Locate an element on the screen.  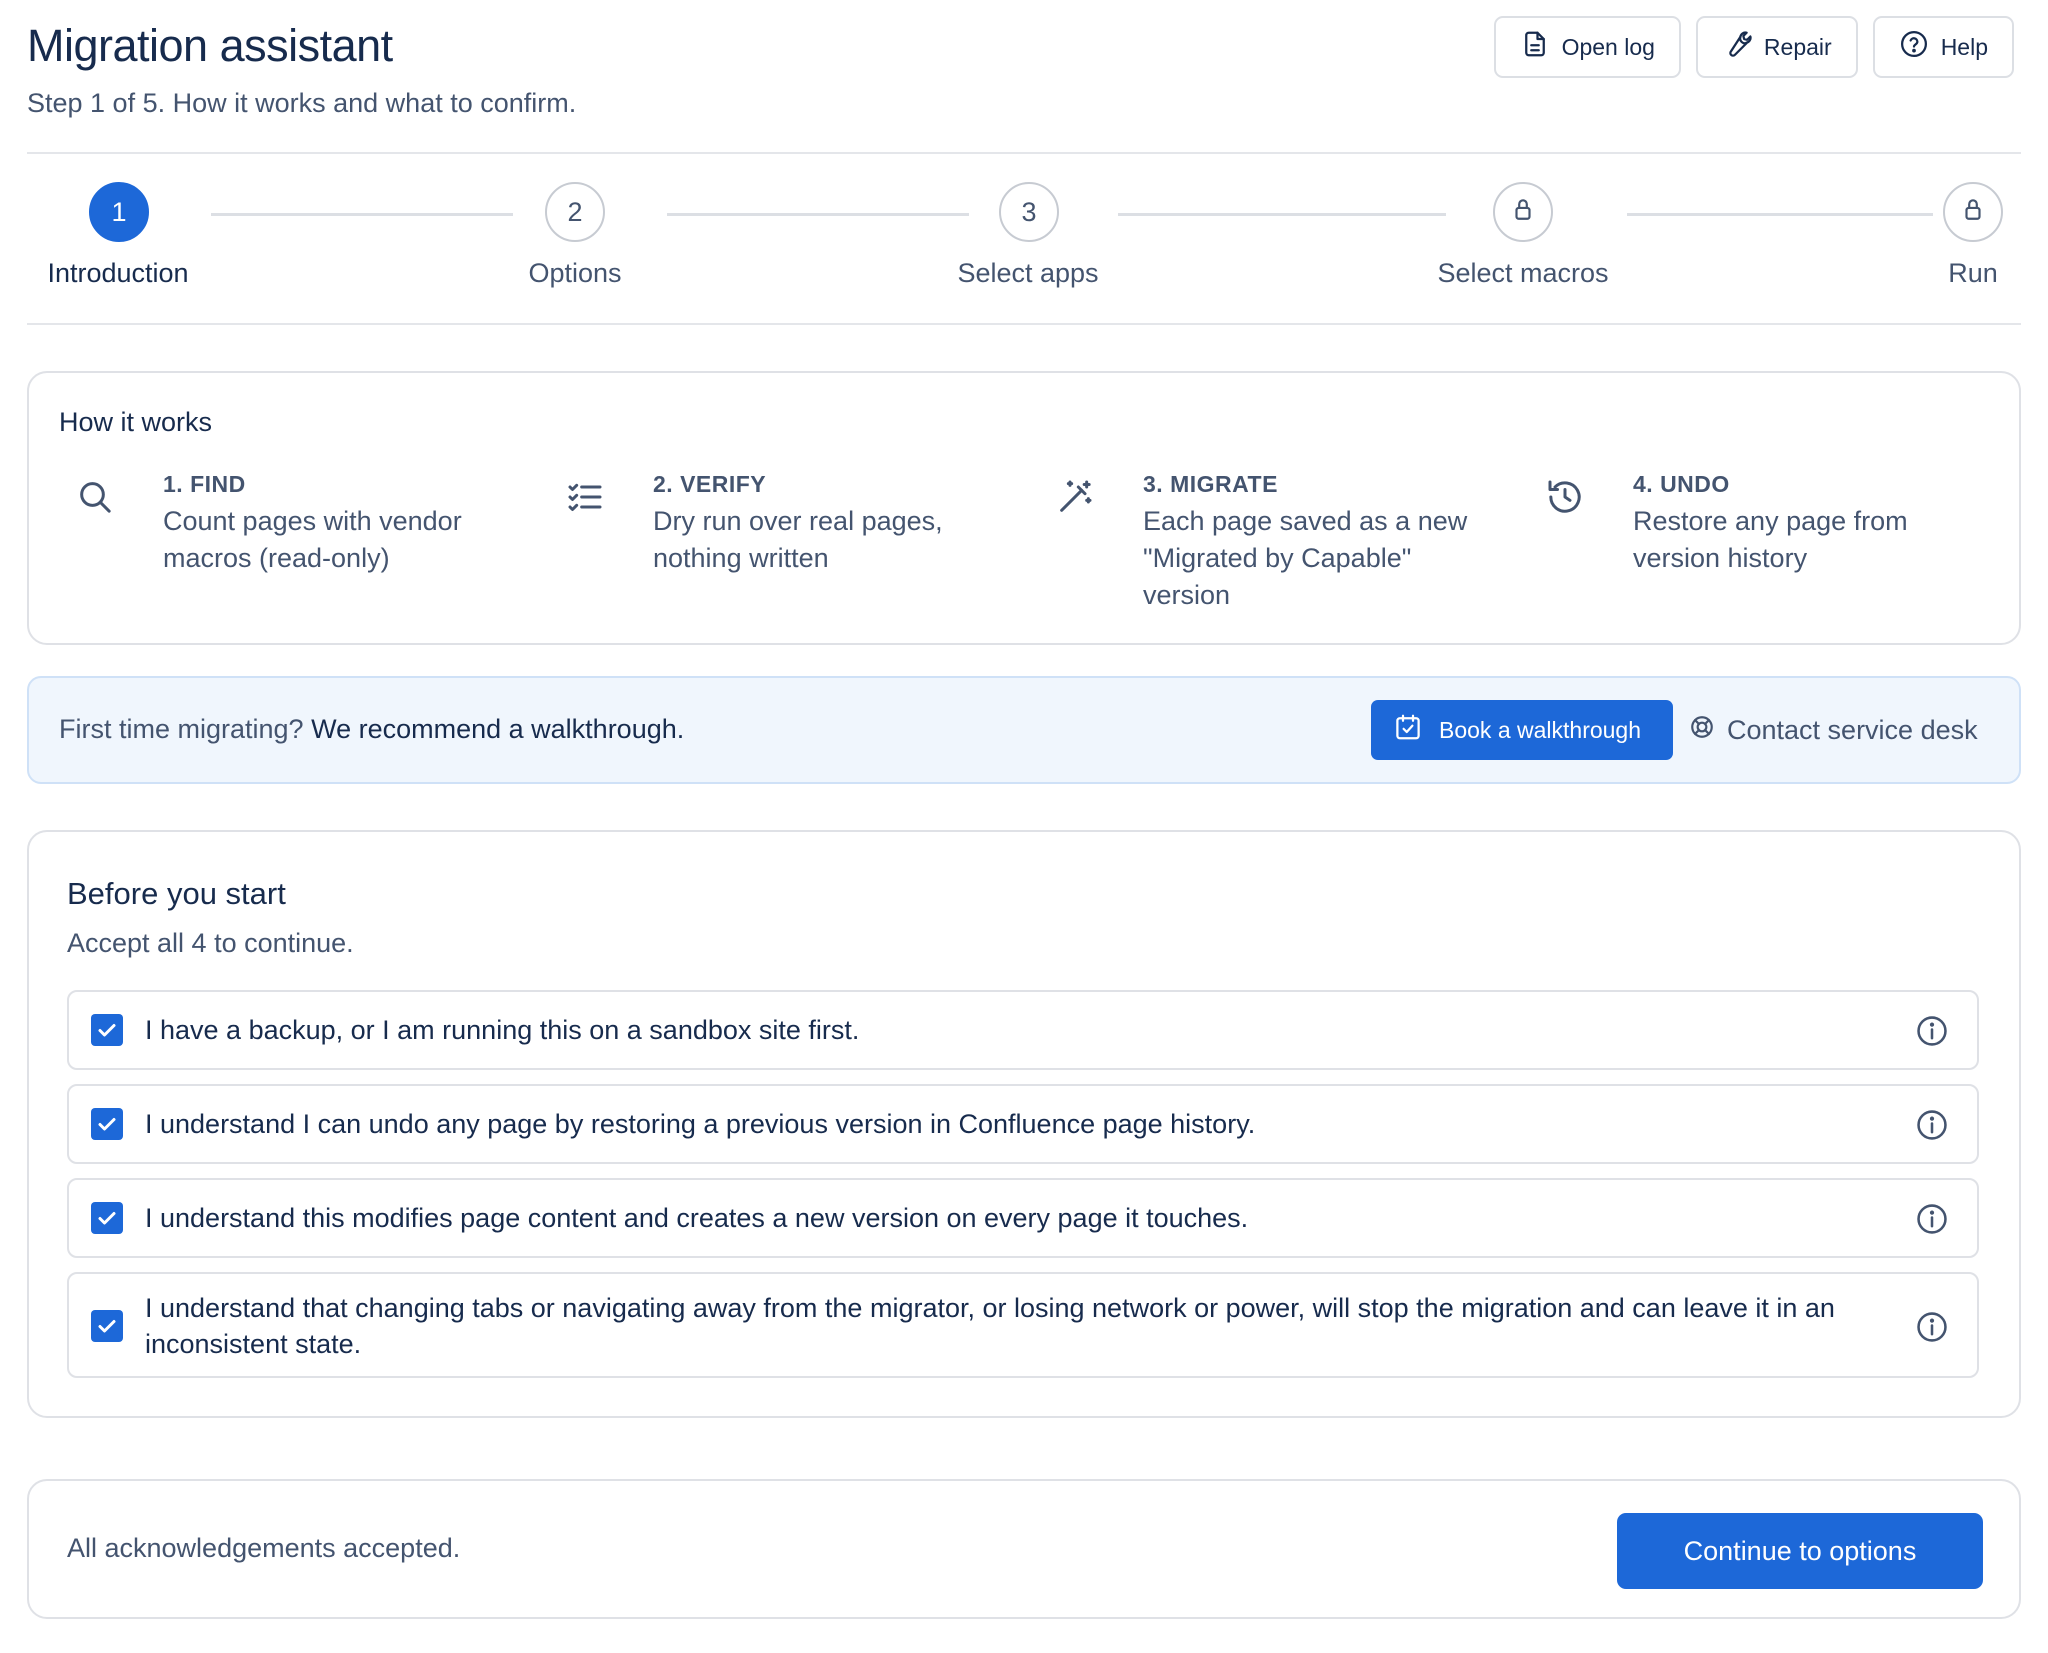
before-you-start-title: Before you start is located at coordinates (176, 893).